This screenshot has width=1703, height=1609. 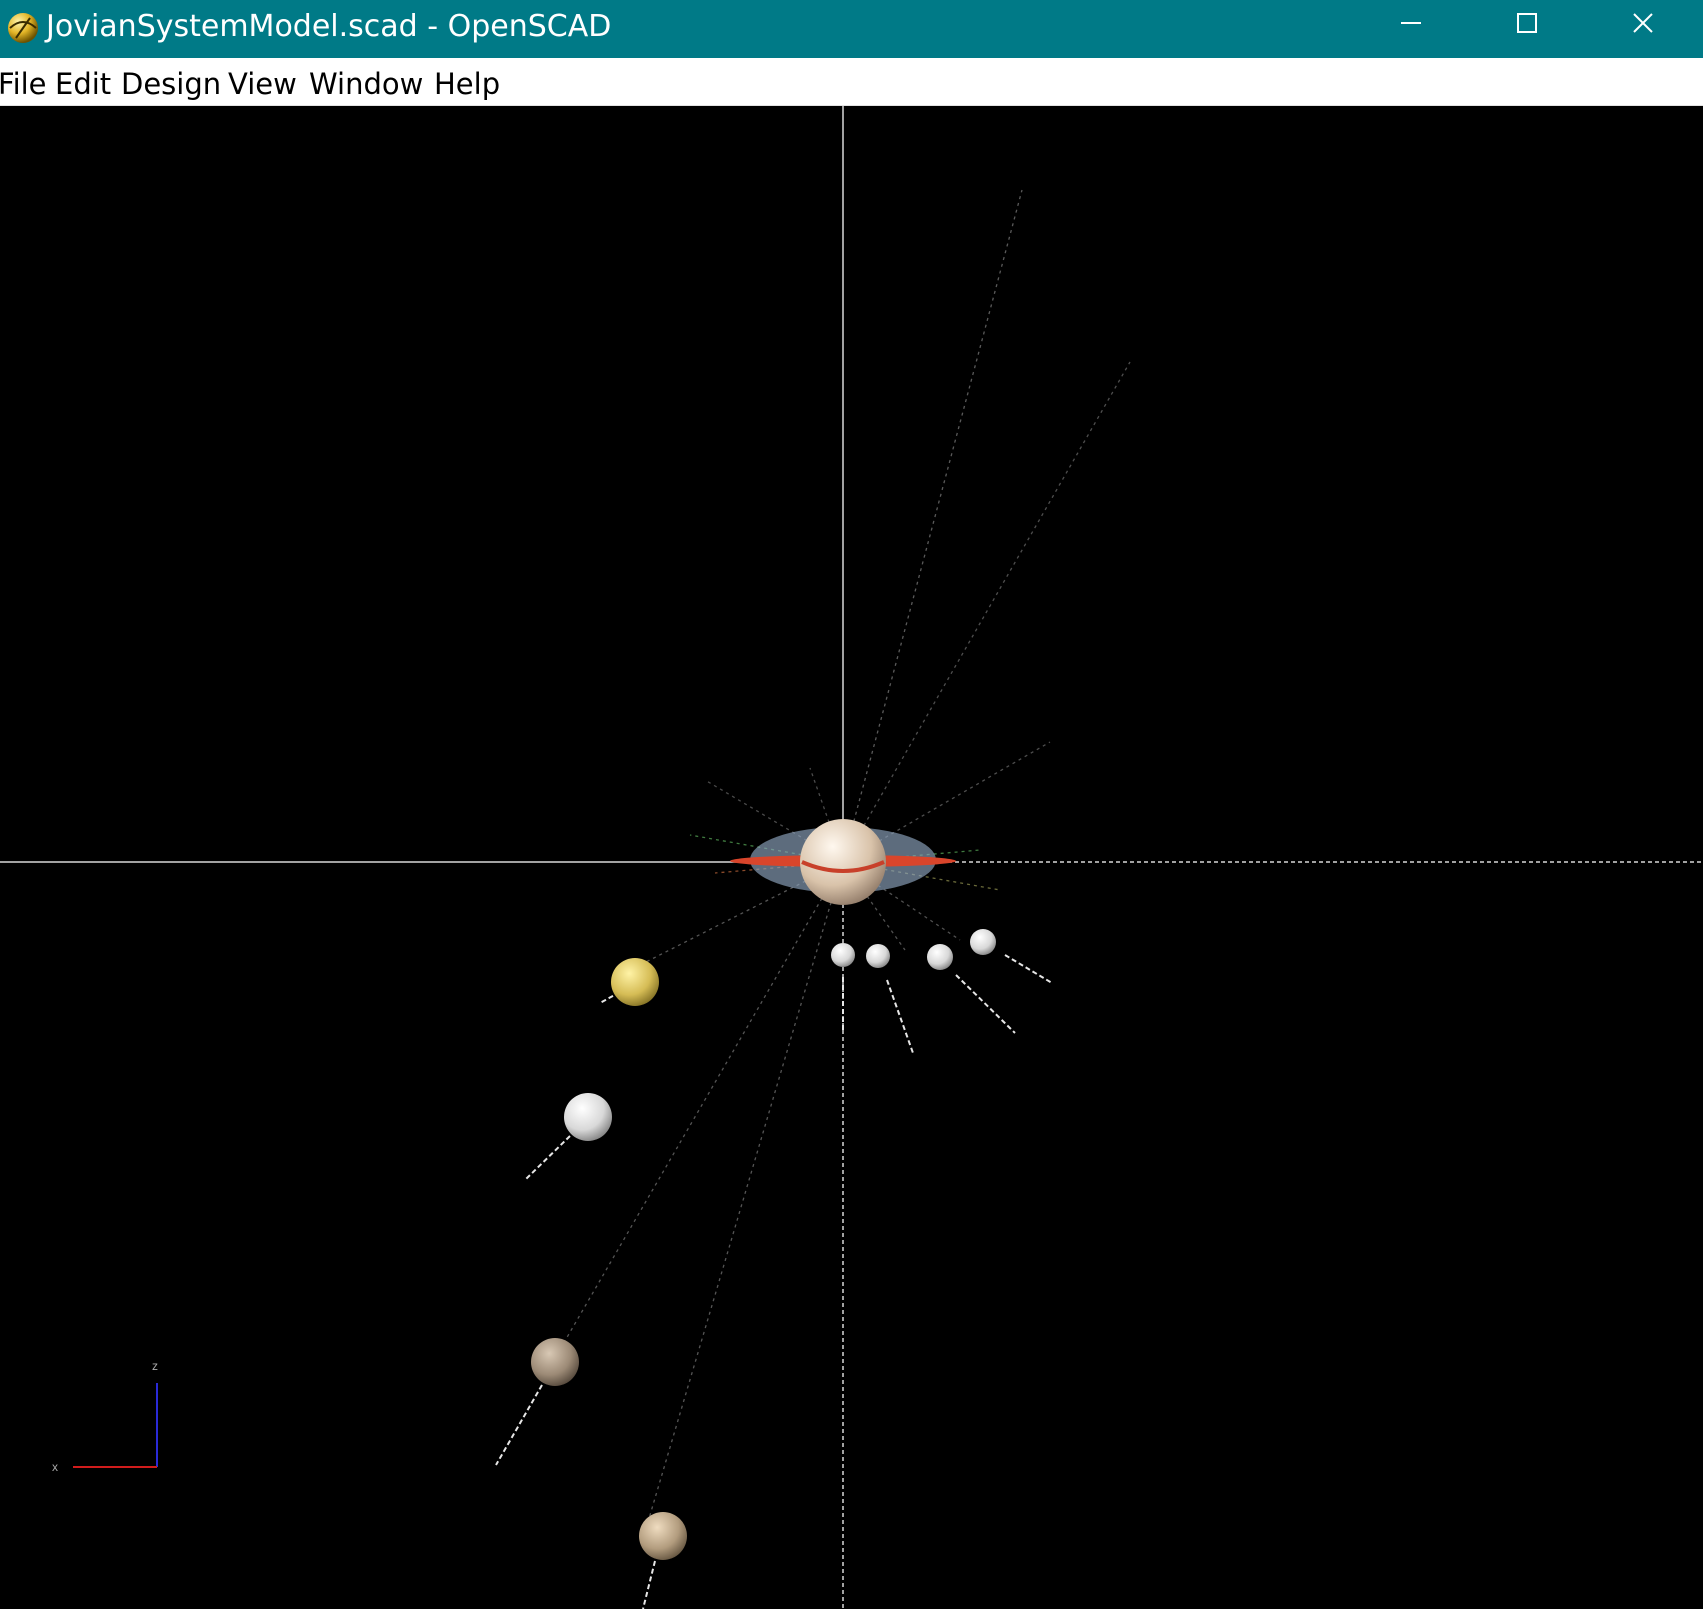 I want to click on window-title: JovianSystemModel.scad - OpenSCAD, so click(x=329, y=26).